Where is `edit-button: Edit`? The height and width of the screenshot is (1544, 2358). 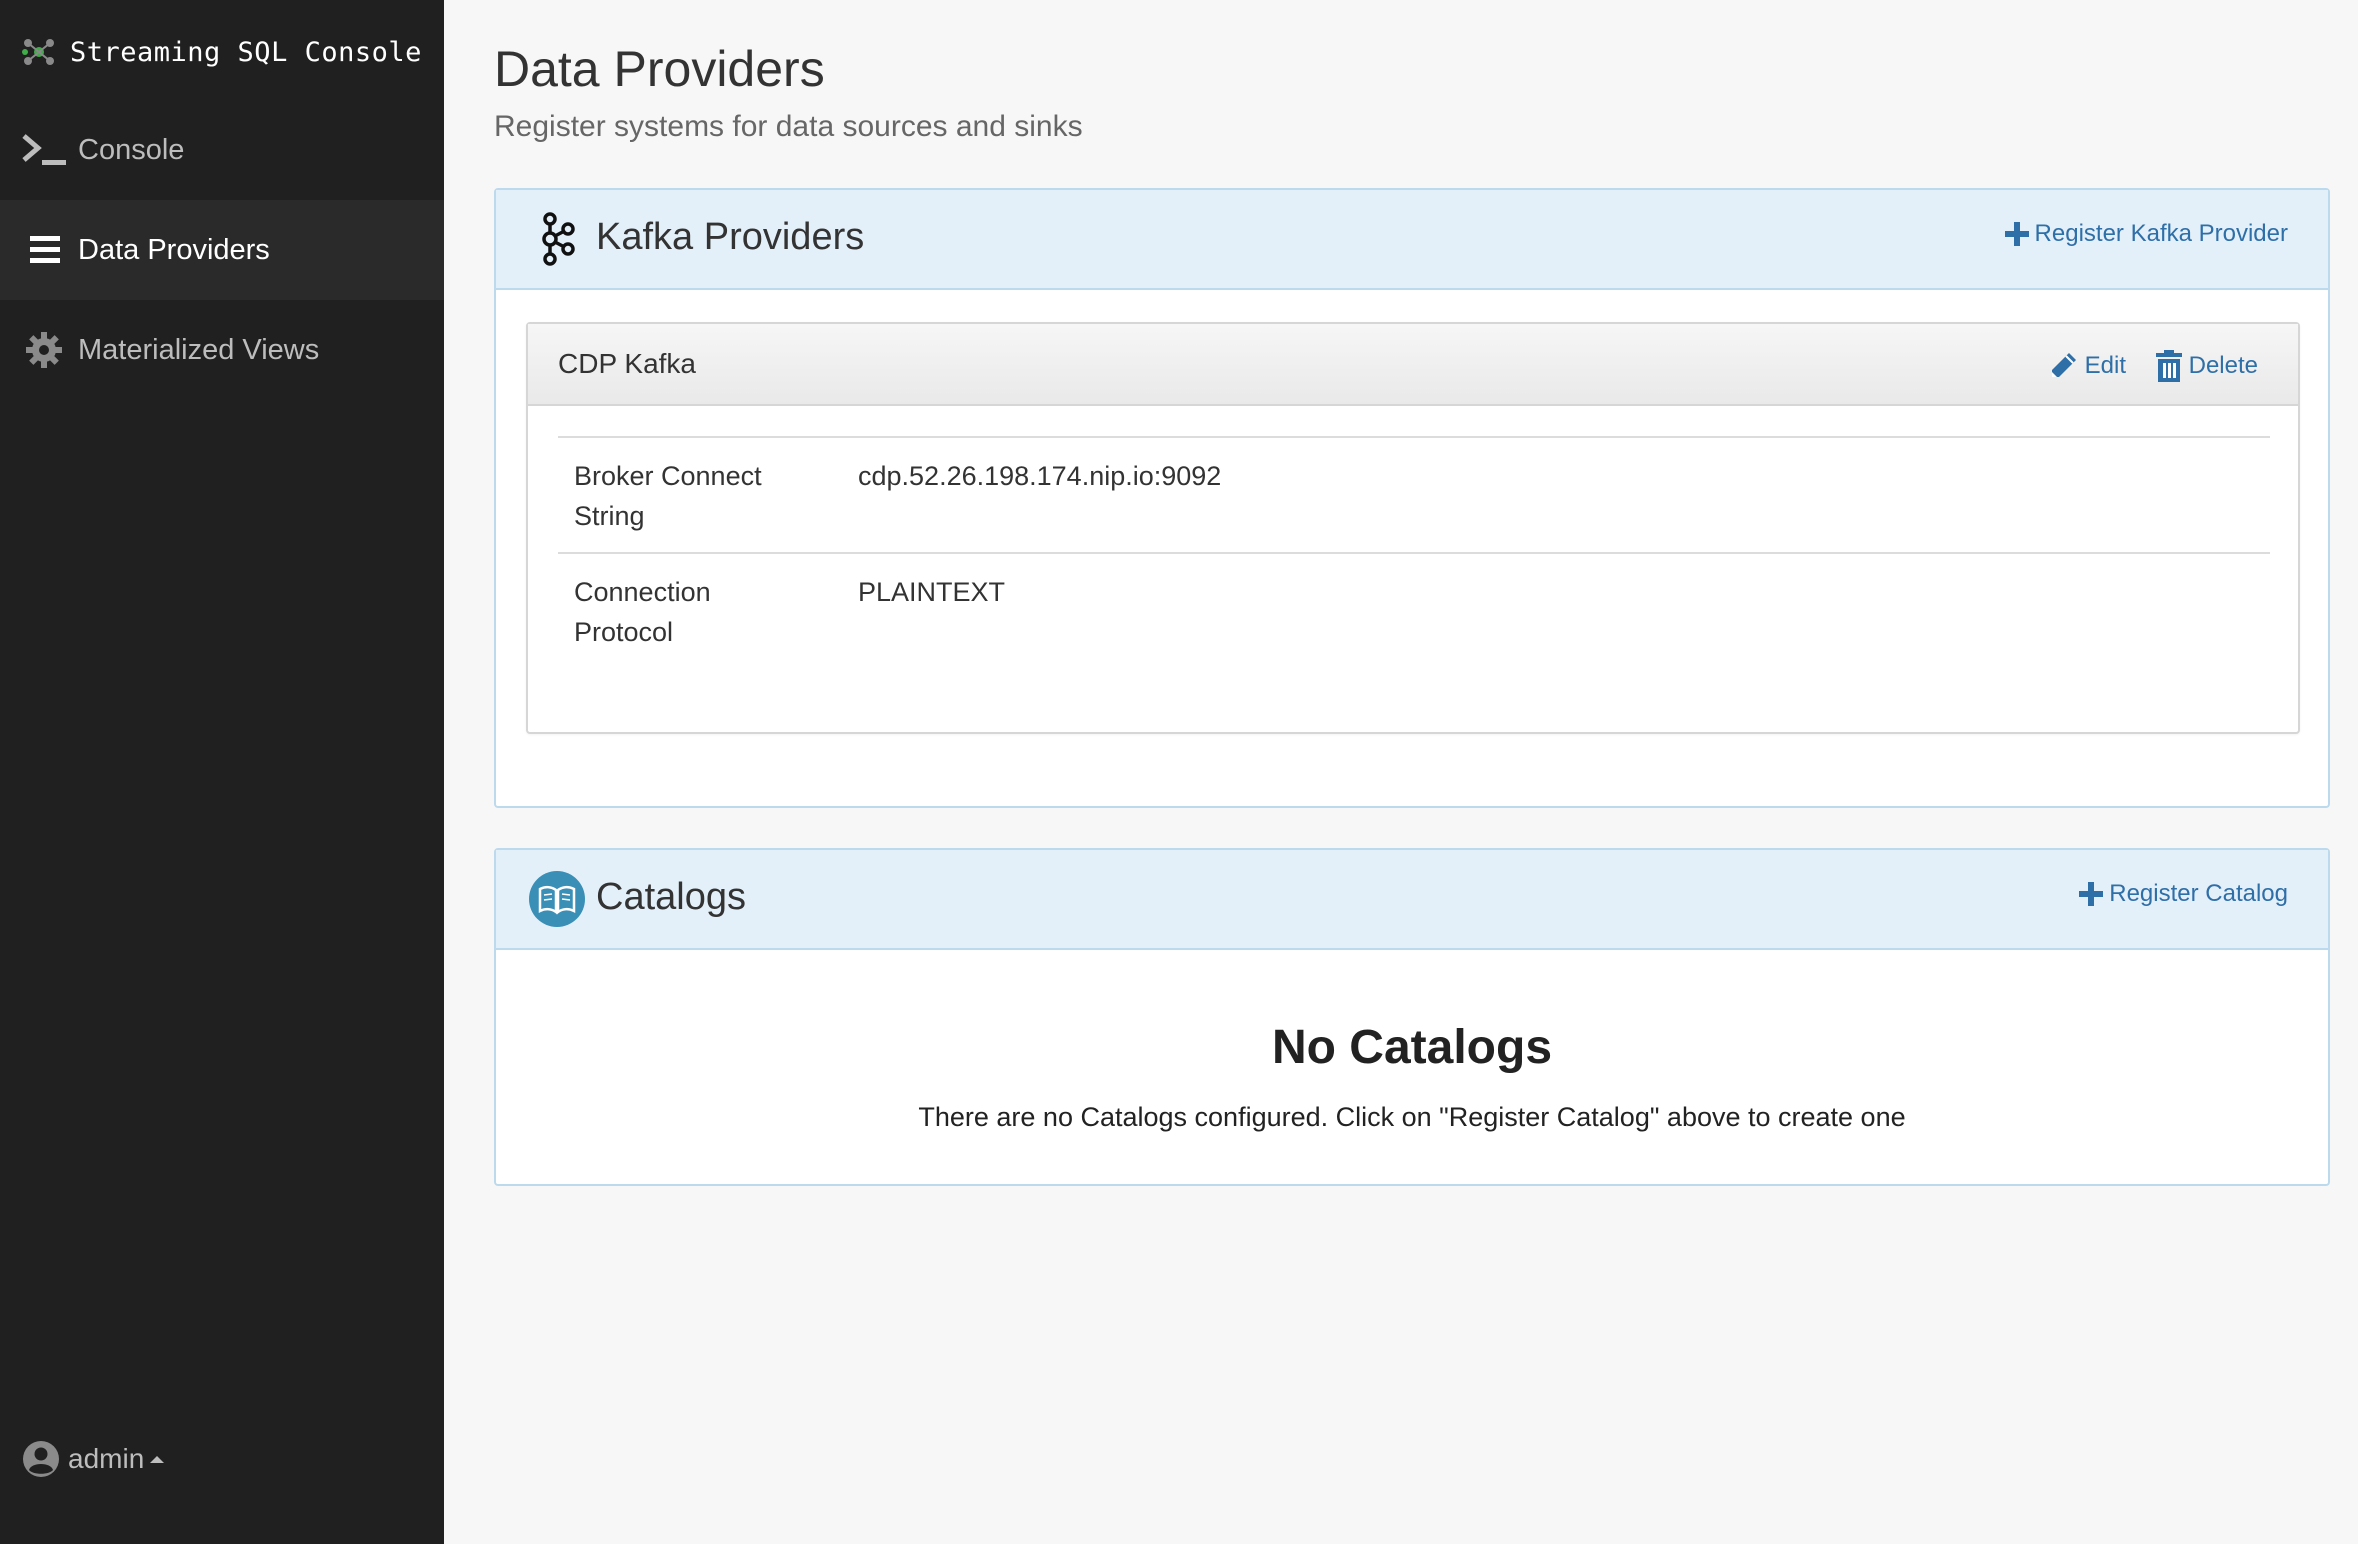
edit-button: Edit is located at coordinates (2086, 366).